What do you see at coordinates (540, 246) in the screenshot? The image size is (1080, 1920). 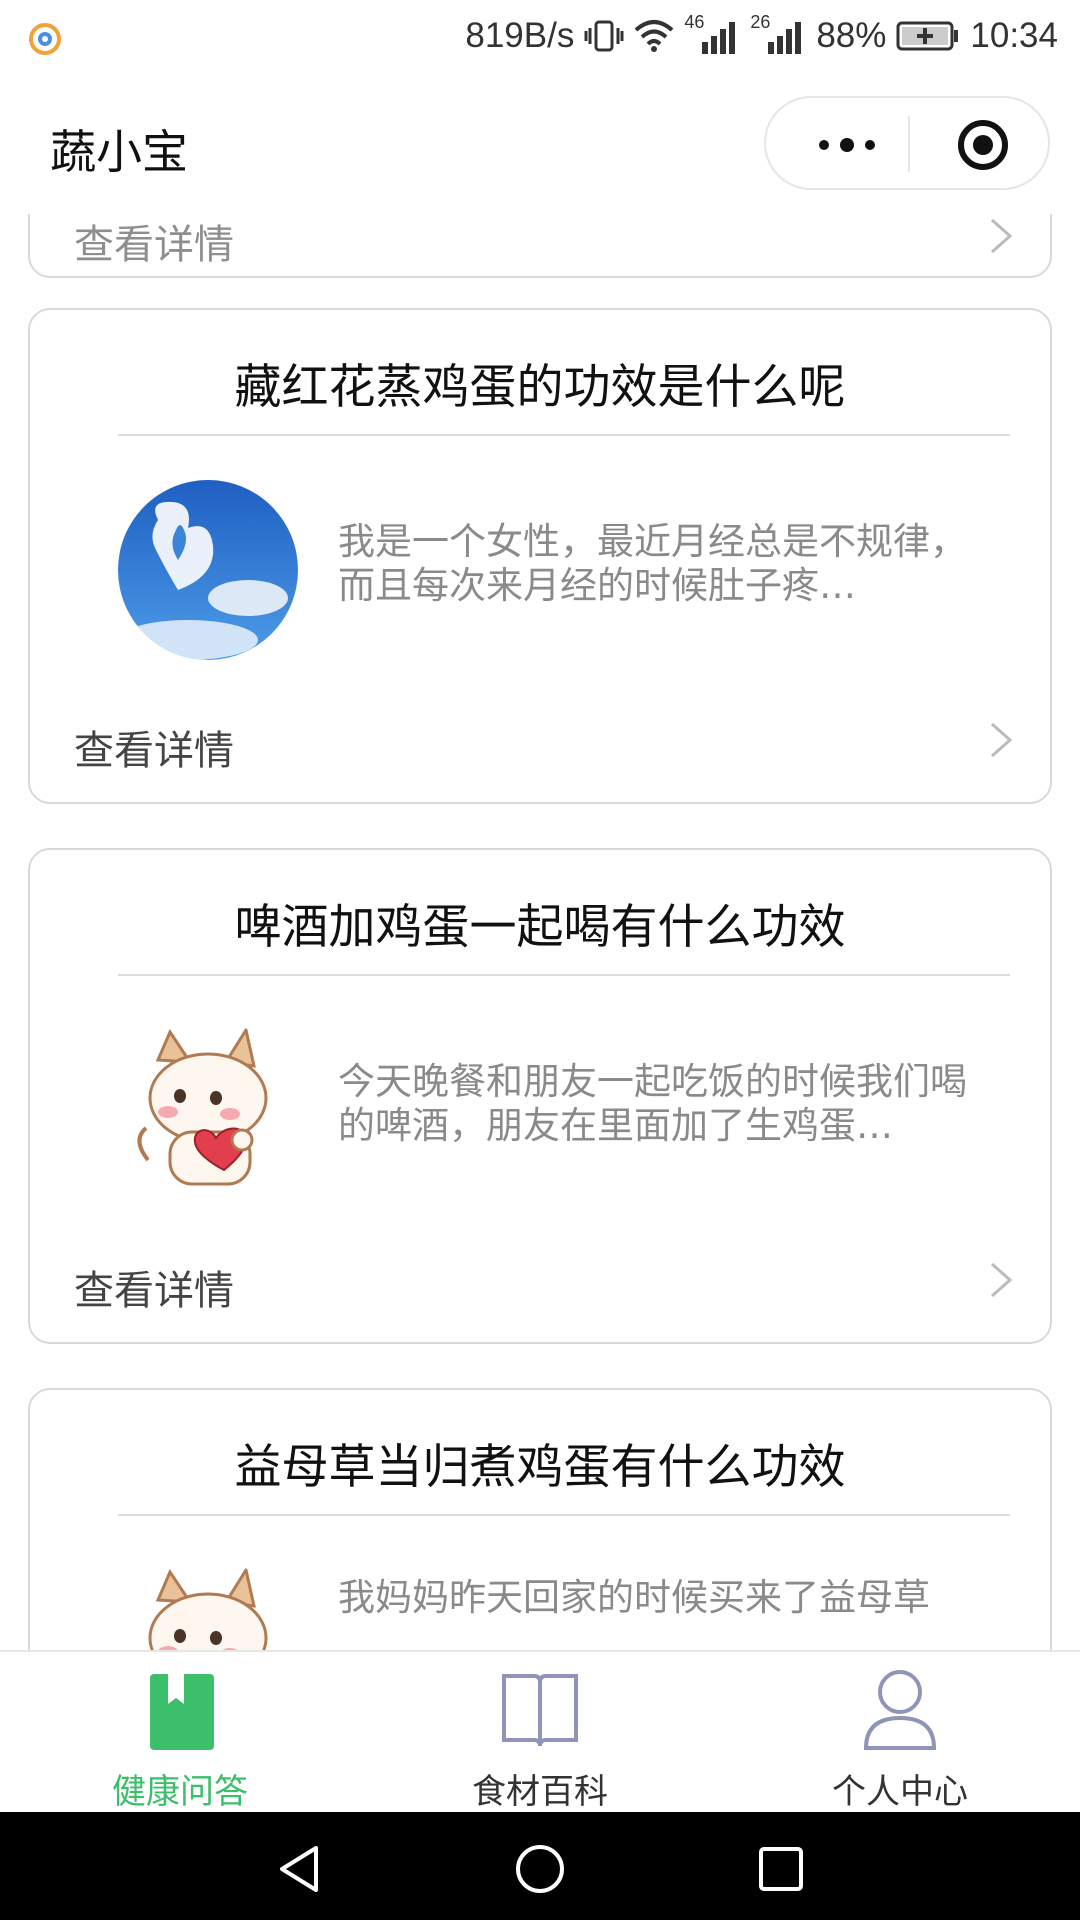 I see `qa-card-partial: 查看详情` at bounding box center [540, 246].